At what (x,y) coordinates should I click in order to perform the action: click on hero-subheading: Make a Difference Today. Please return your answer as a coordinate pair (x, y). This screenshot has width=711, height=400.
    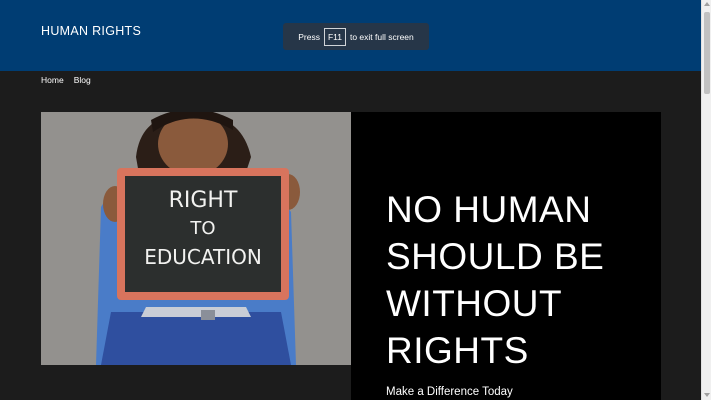
    Looking at the image, I should click on (449, 392).